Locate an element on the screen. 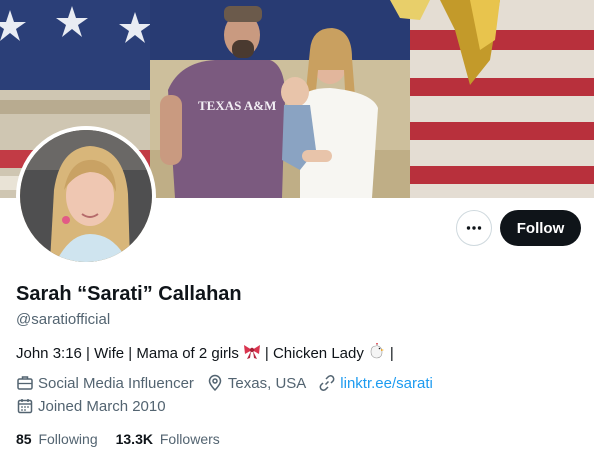 Image resolution: width=594 pixels, height=453 pixels. website-link: linktr.ee/sarati is located at coordinates (386, 383).